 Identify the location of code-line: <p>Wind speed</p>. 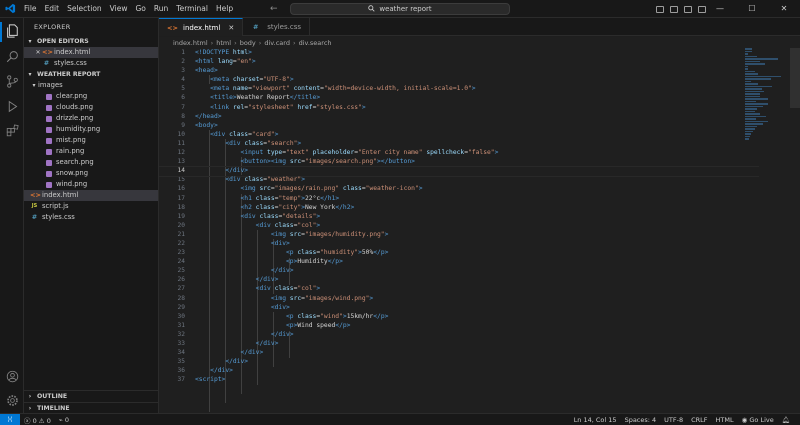
(465, 325).